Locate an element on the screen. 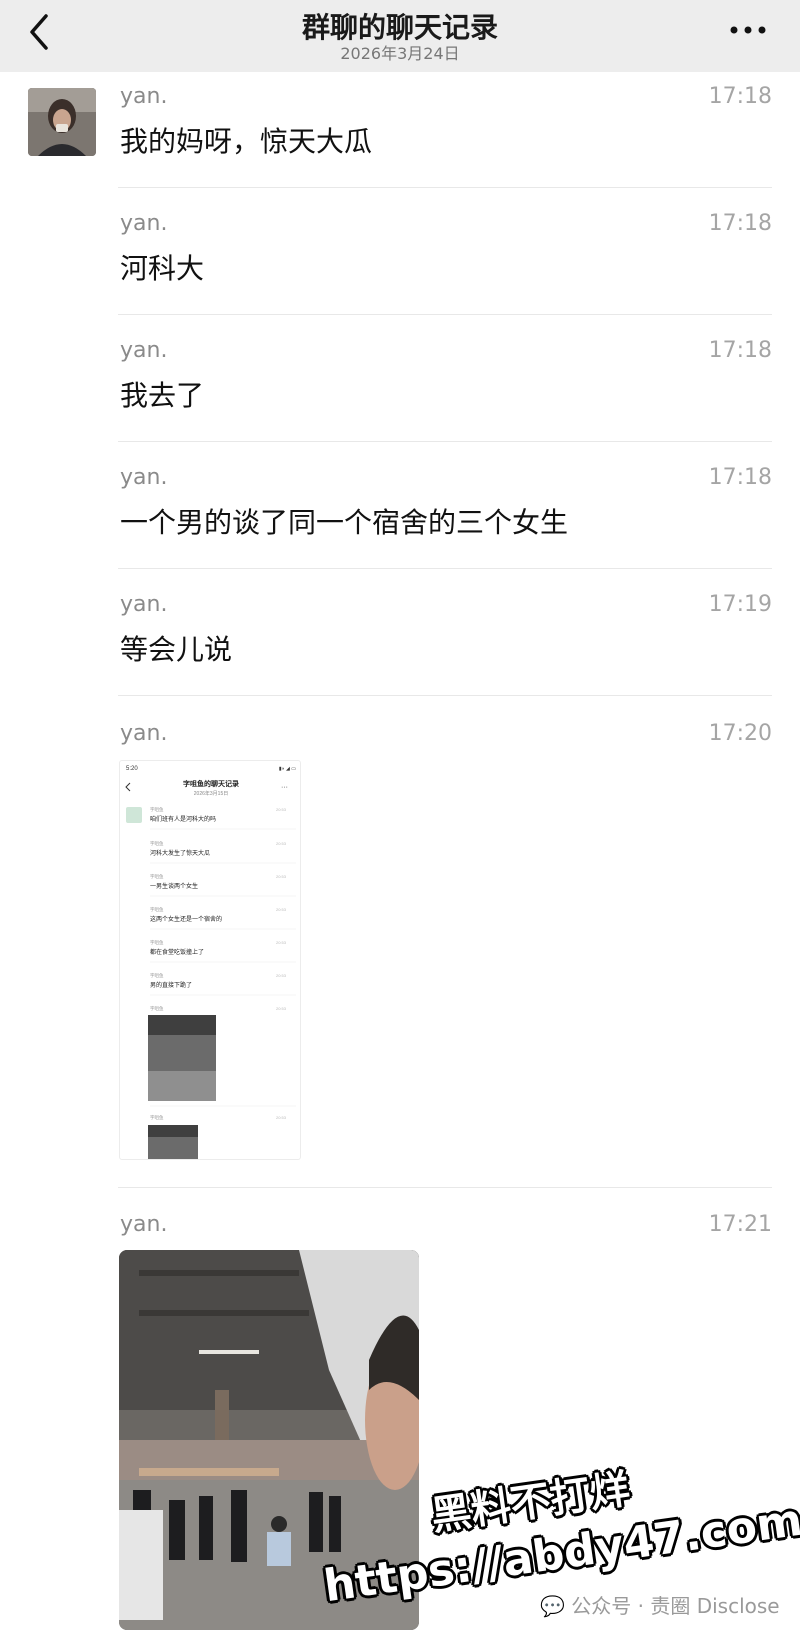  avatar-photo is located at coordinates (62, 122).